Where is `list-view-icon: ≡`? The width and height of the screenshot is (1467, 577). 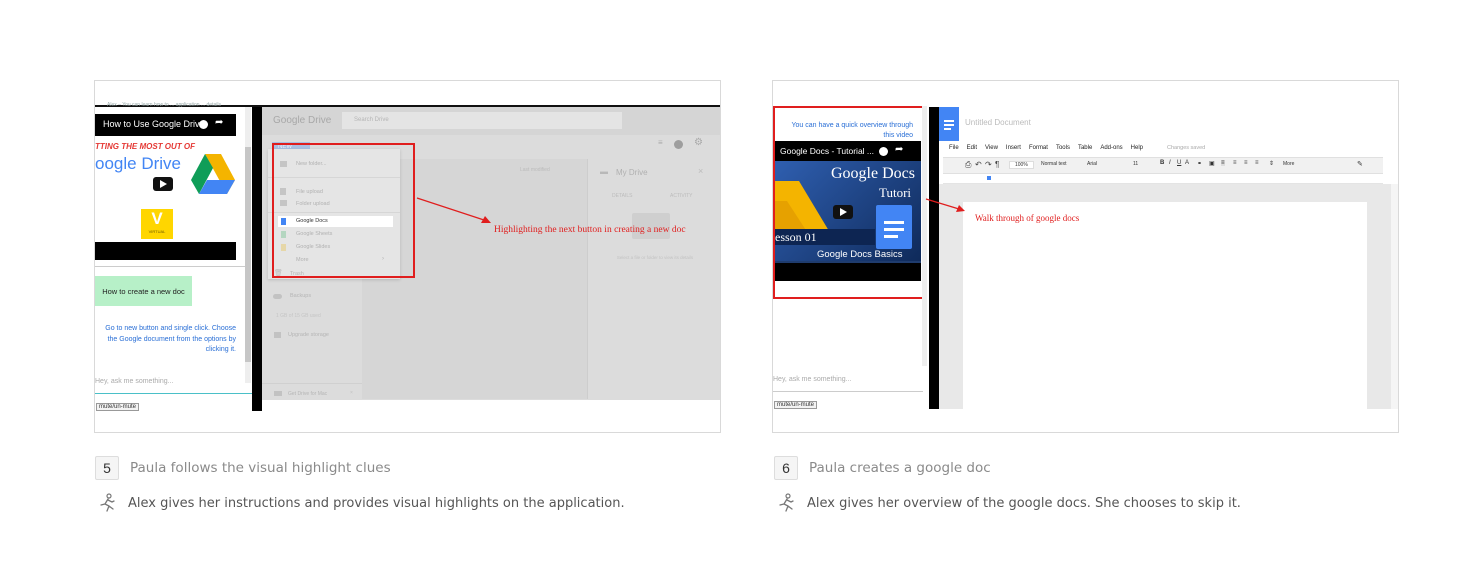 list-view-icon: ≡ is located at coordinates (660, 142).